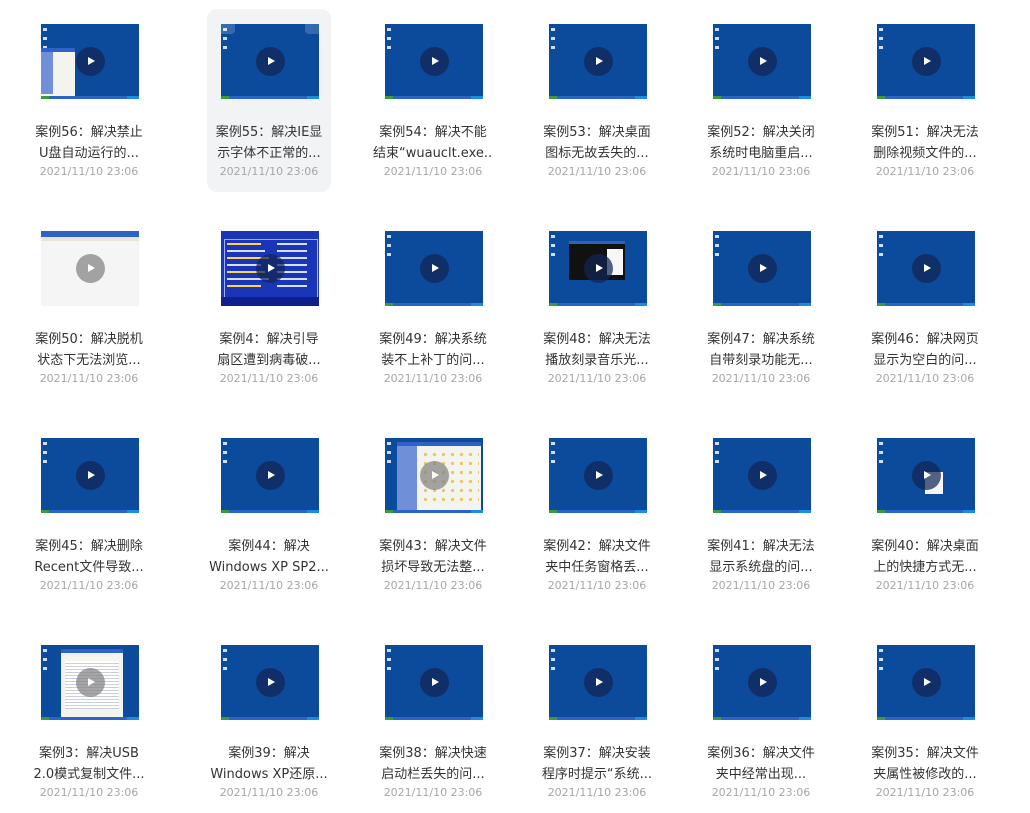  What do you see at coordinates (925, 514) in the screenshot?
I see `video-card: 案例40：解决桌面 上的快捷方式无... 2021/11/10 23:06` at bounding box center [925, 514].